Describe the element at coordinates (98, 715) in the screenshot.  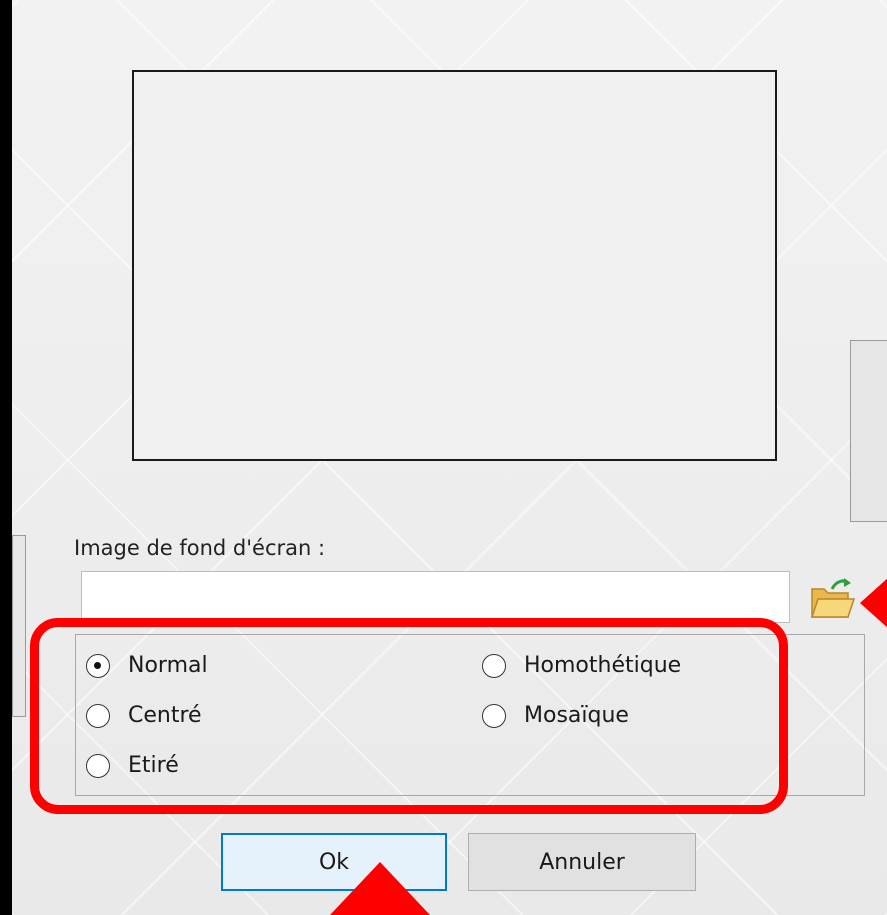
I see `radio-centre-indicator` at that location.